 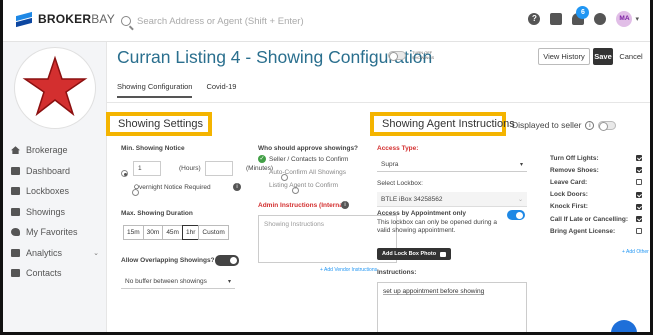 What do you see at coordinates (397, 272) in the screenshot?
I see `instructions-label: Instructions:` at bounding box center [397, 272].